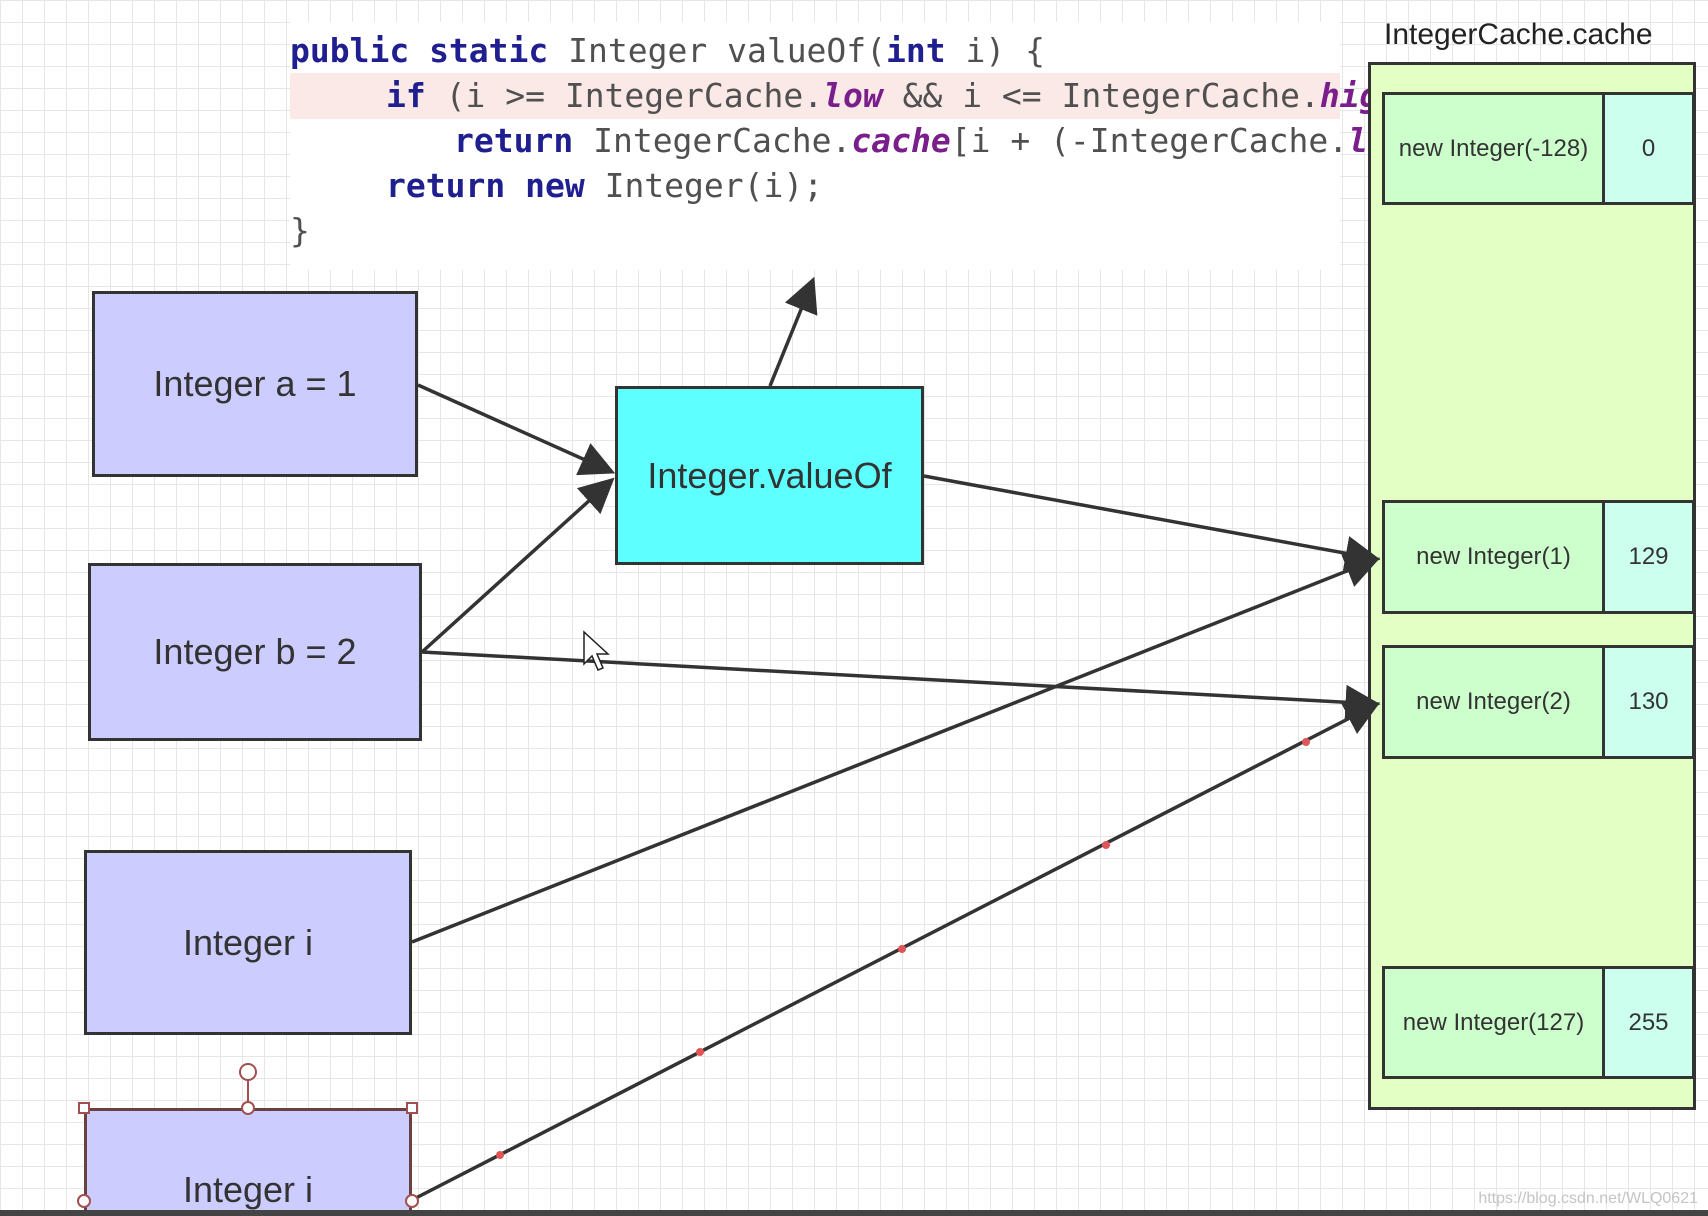  Describe the element at coordinates (517, 565) in the screenshot. I see `arrow-b-to-valueof` at that location.